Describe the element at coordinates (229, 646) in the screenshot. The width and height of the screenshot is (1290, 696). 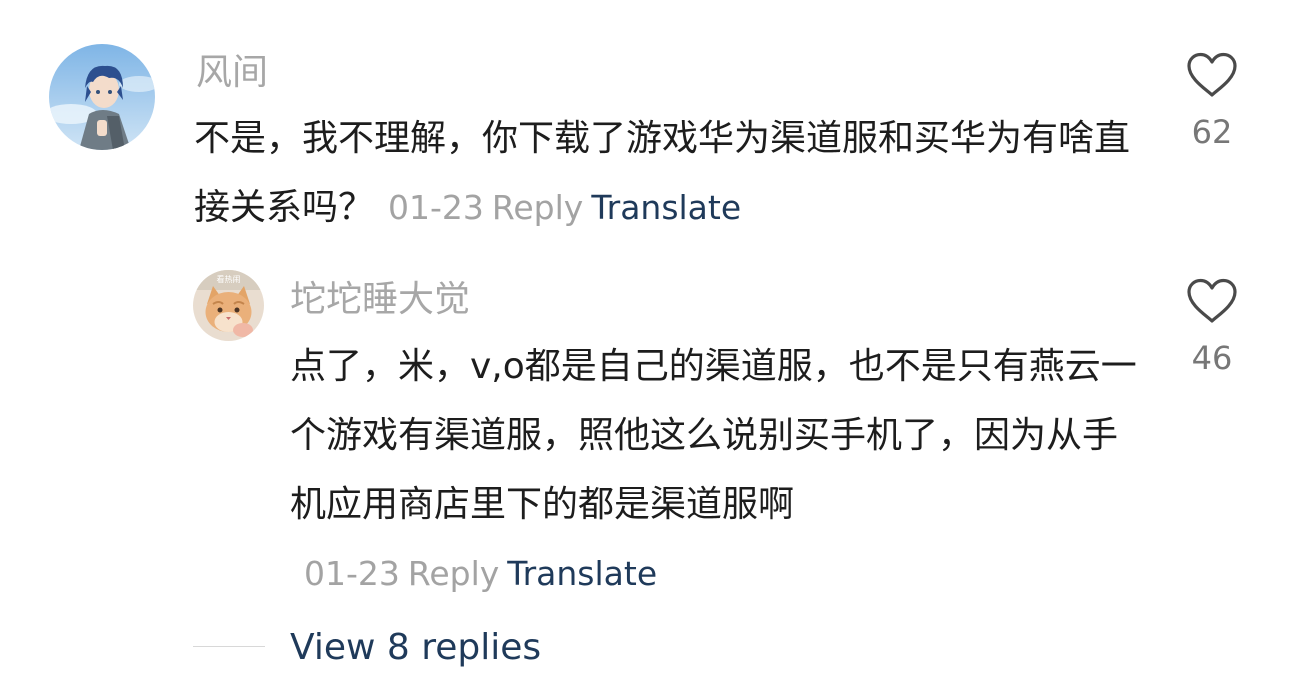
I see `divider` at that location.